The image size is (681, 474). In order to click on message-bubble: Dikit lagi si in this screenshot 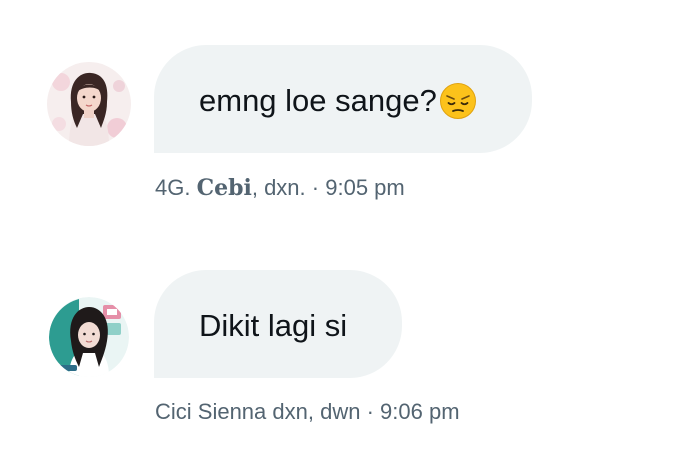, I will do `click(278, 324)`.